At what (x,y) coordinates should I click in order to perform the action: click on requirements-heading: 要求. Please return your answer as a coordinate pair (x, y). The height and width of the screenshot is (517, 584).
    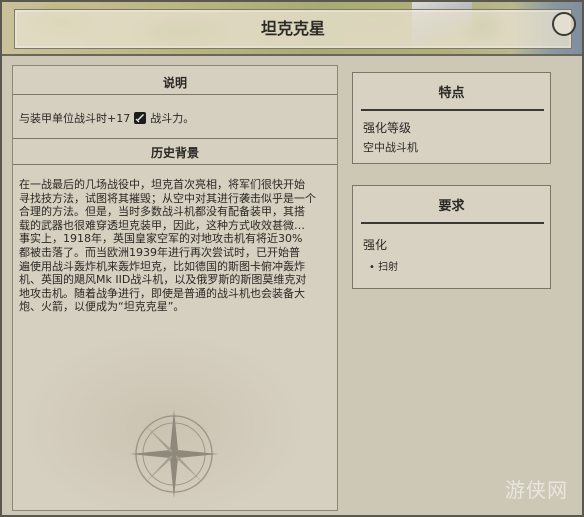
    Looking at the image, I should click on (451, 206).